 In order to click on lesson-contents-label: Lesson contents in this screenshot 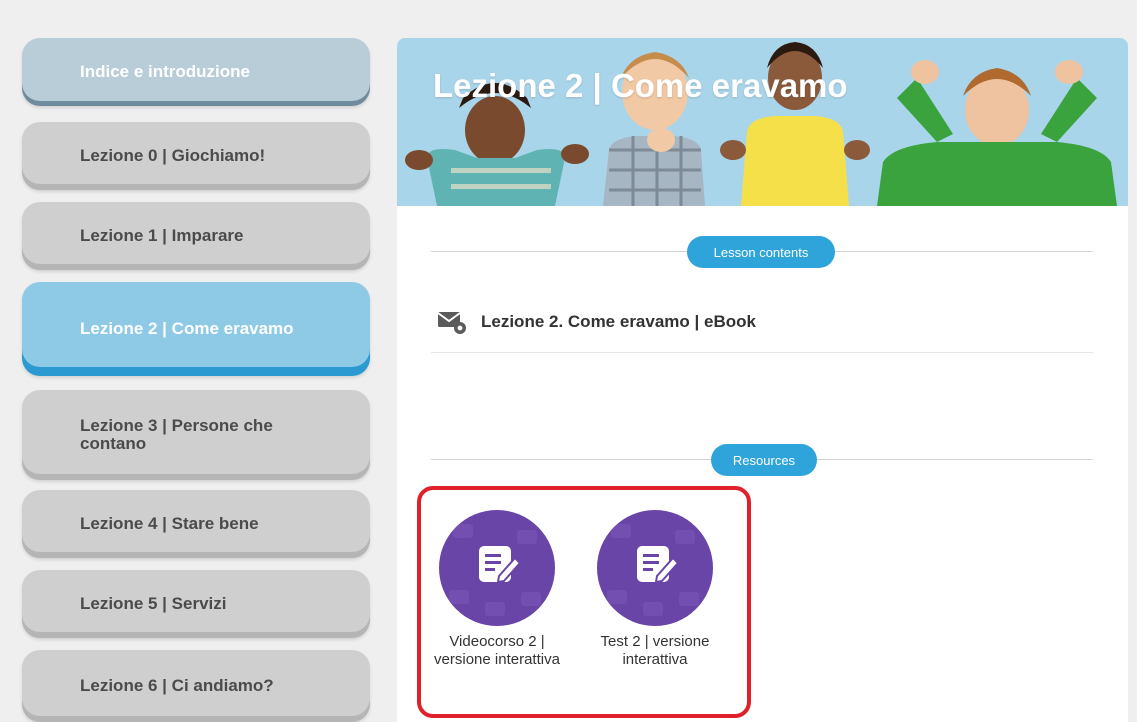, I will do `click(761, 252)`.